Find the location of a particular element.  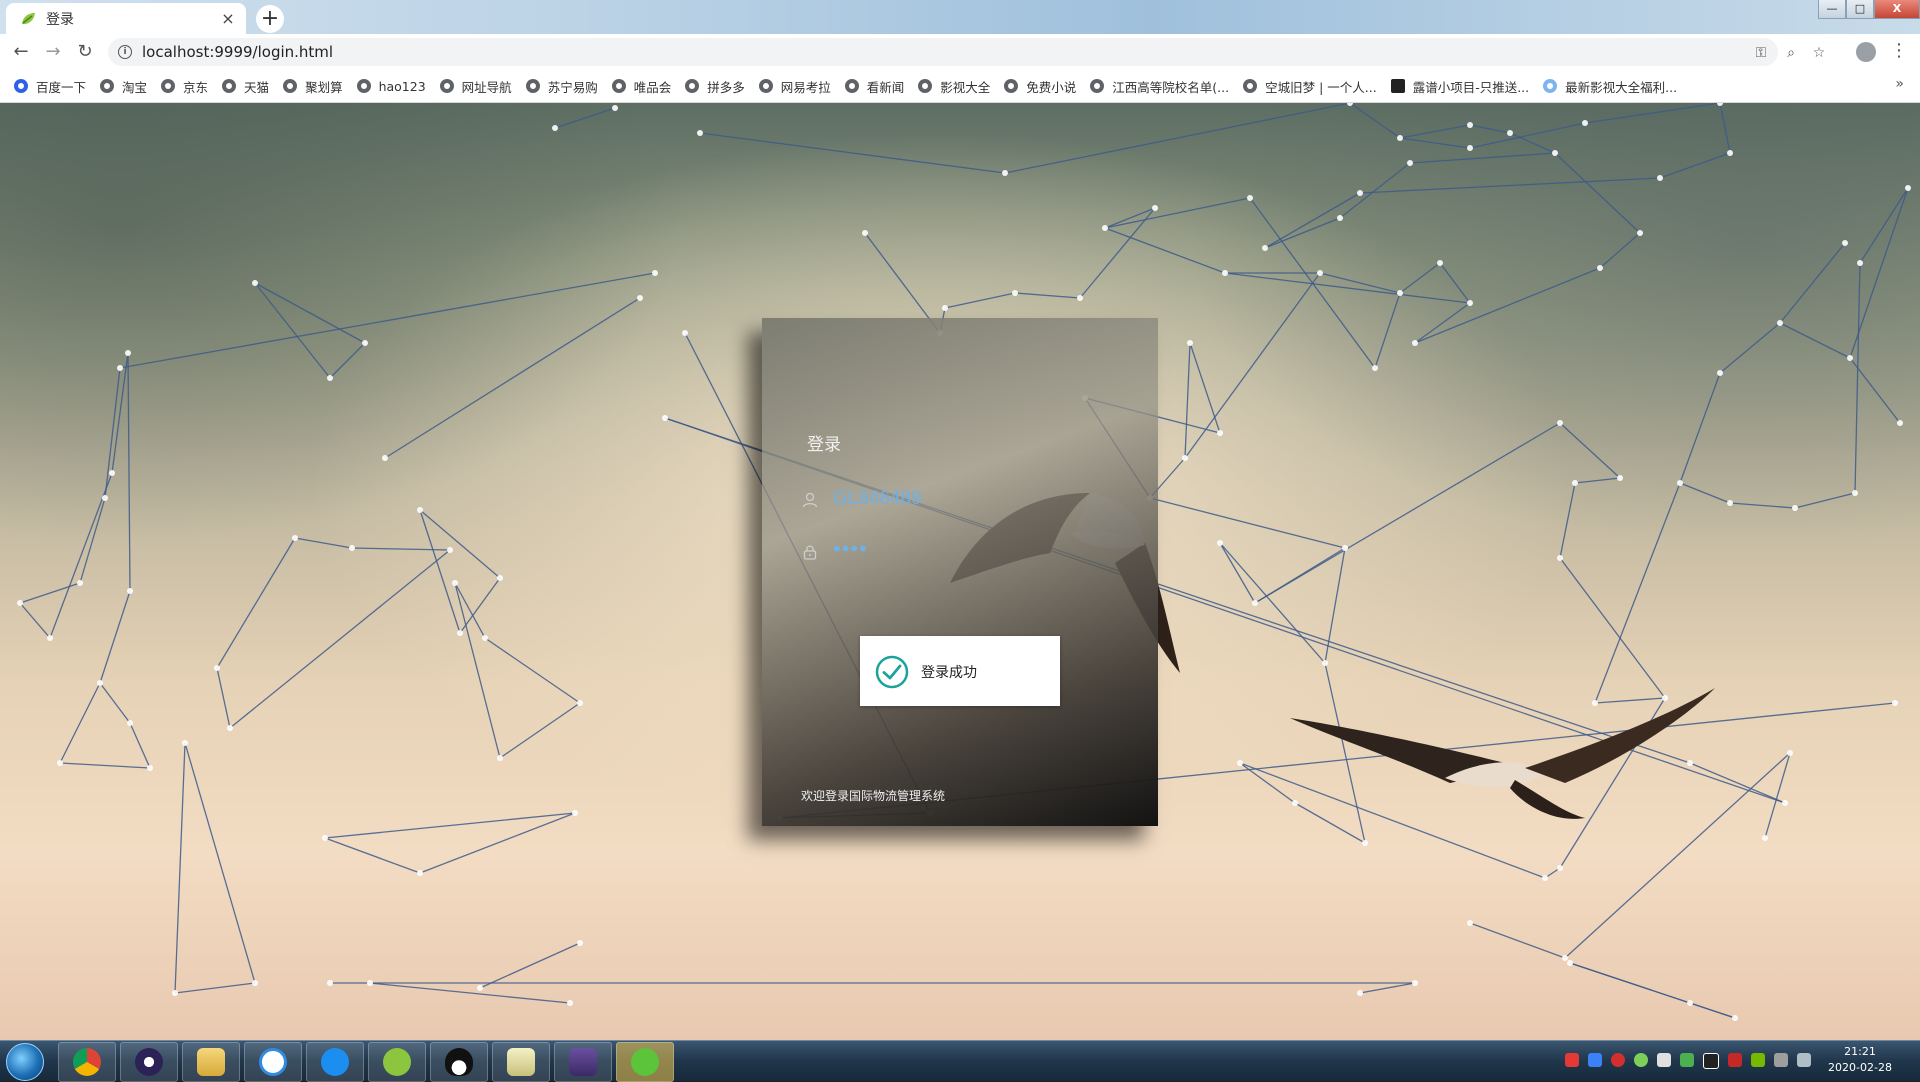

minimize-button: — is located at coordinates (1832, 9).